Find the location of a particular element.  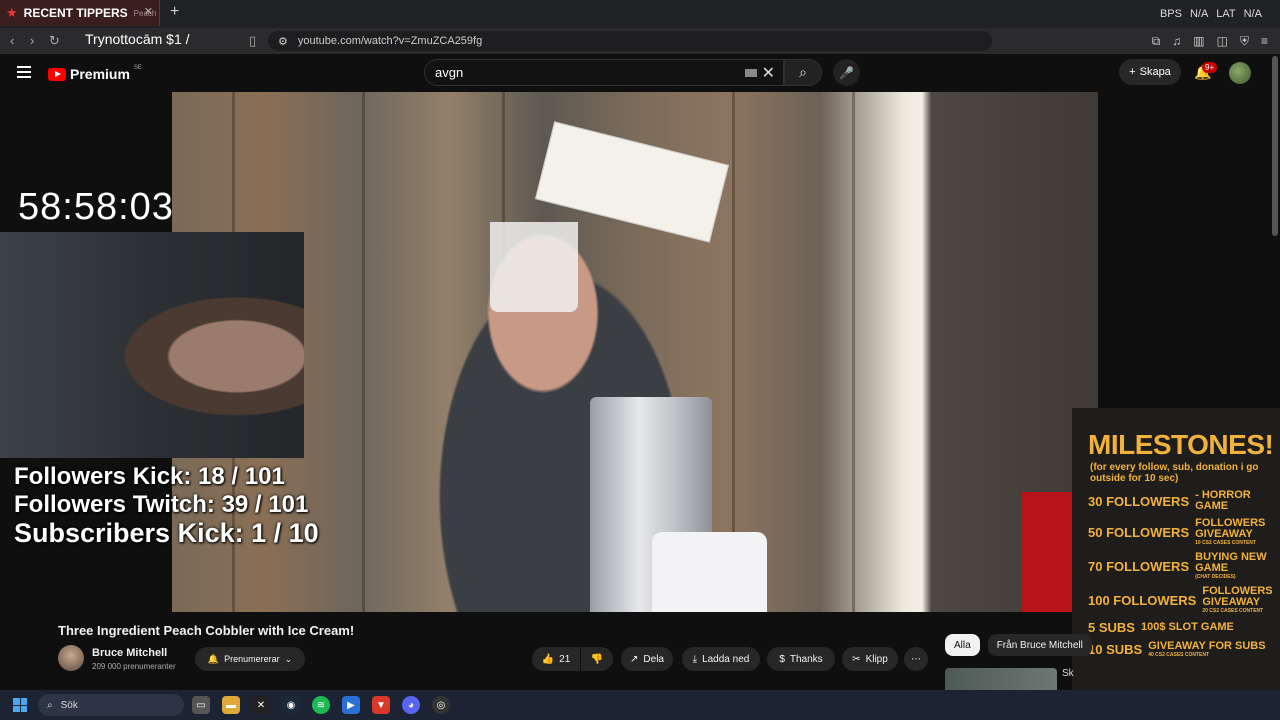

logo-word: Premium is located at coordinates (100, 74).